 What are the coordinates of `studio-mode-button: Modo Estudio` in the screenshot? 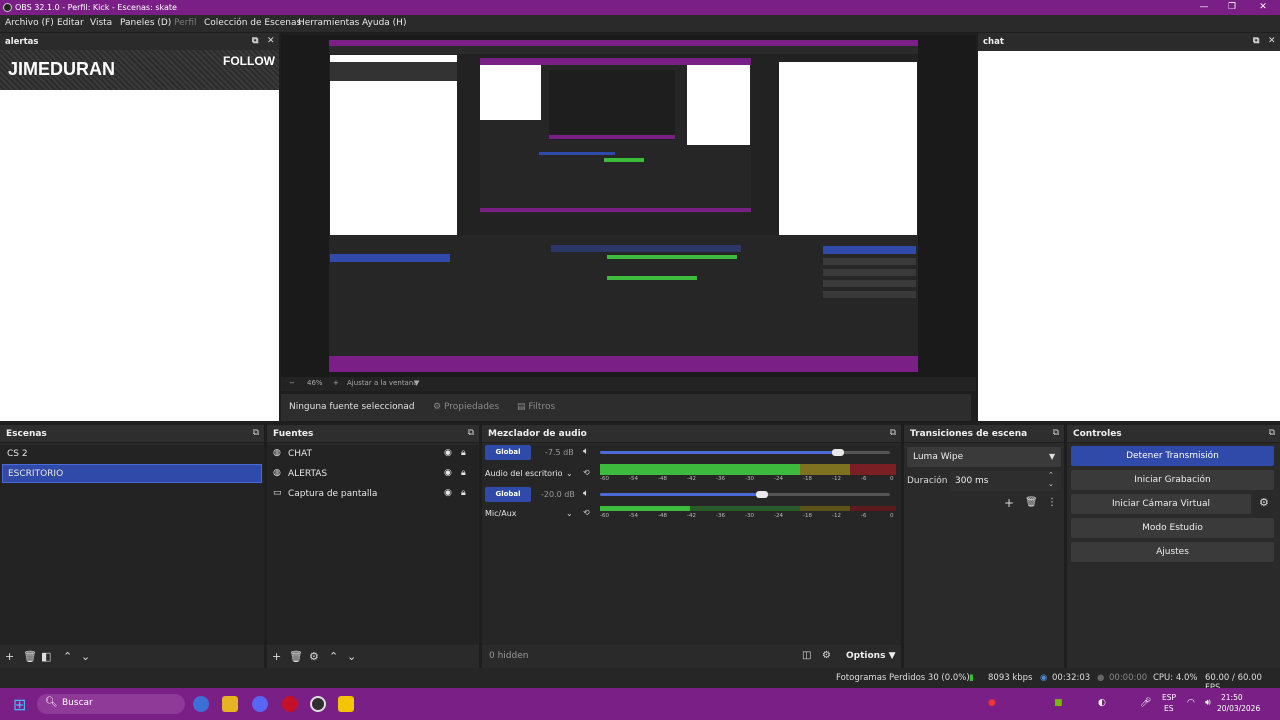 It's located at (1172, 528).